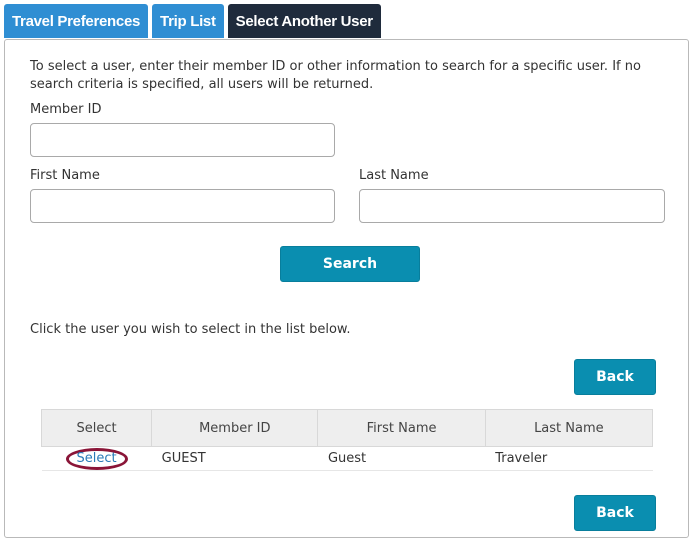 Image resolution: width=692 pixels, height=542 pixels. Describe the element at coordinates (76, 21) in the screenshot. I see `tab-travel-preferences: Travel Preferences` at that location.